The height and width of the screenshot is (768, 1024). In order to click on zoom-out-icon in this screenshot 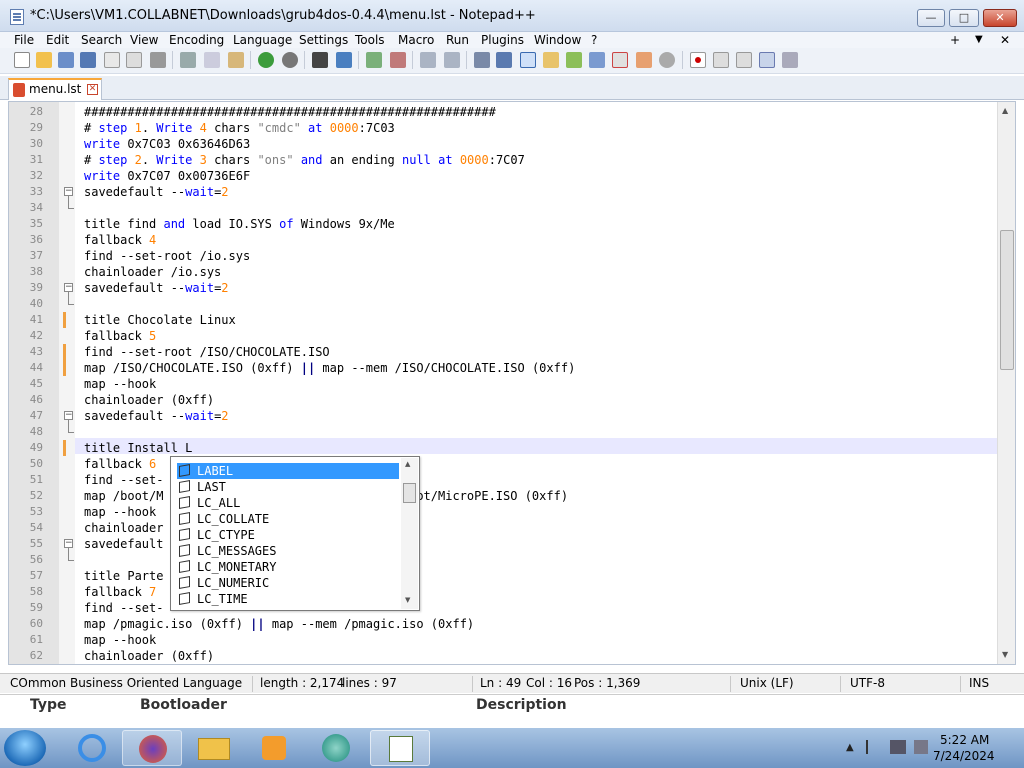, I will do `click(398, 60)`.